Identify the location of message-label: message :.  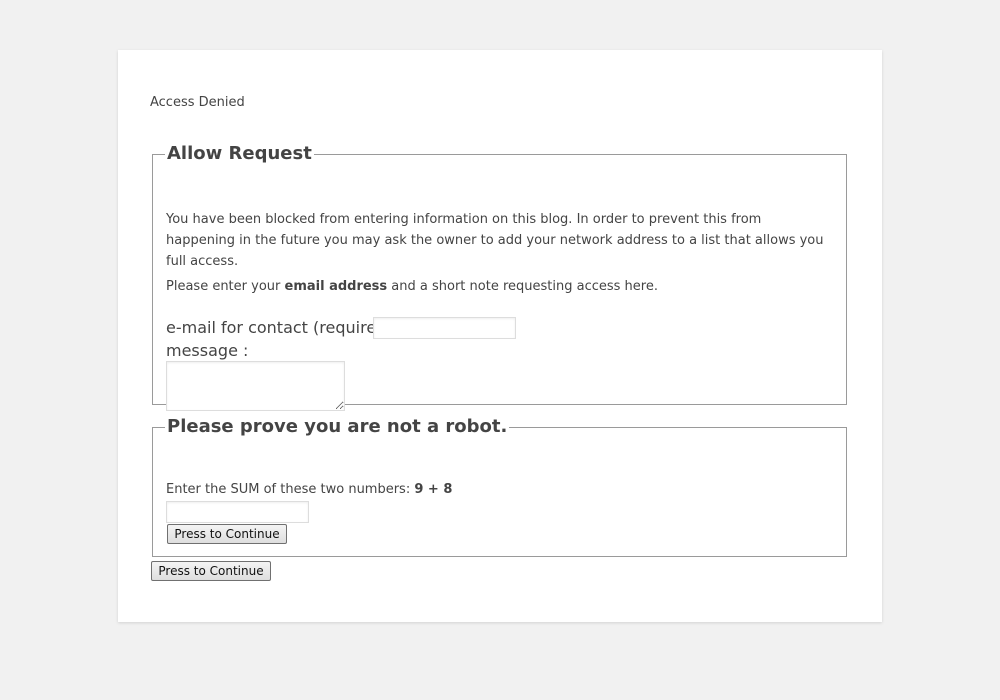
(207, 350).